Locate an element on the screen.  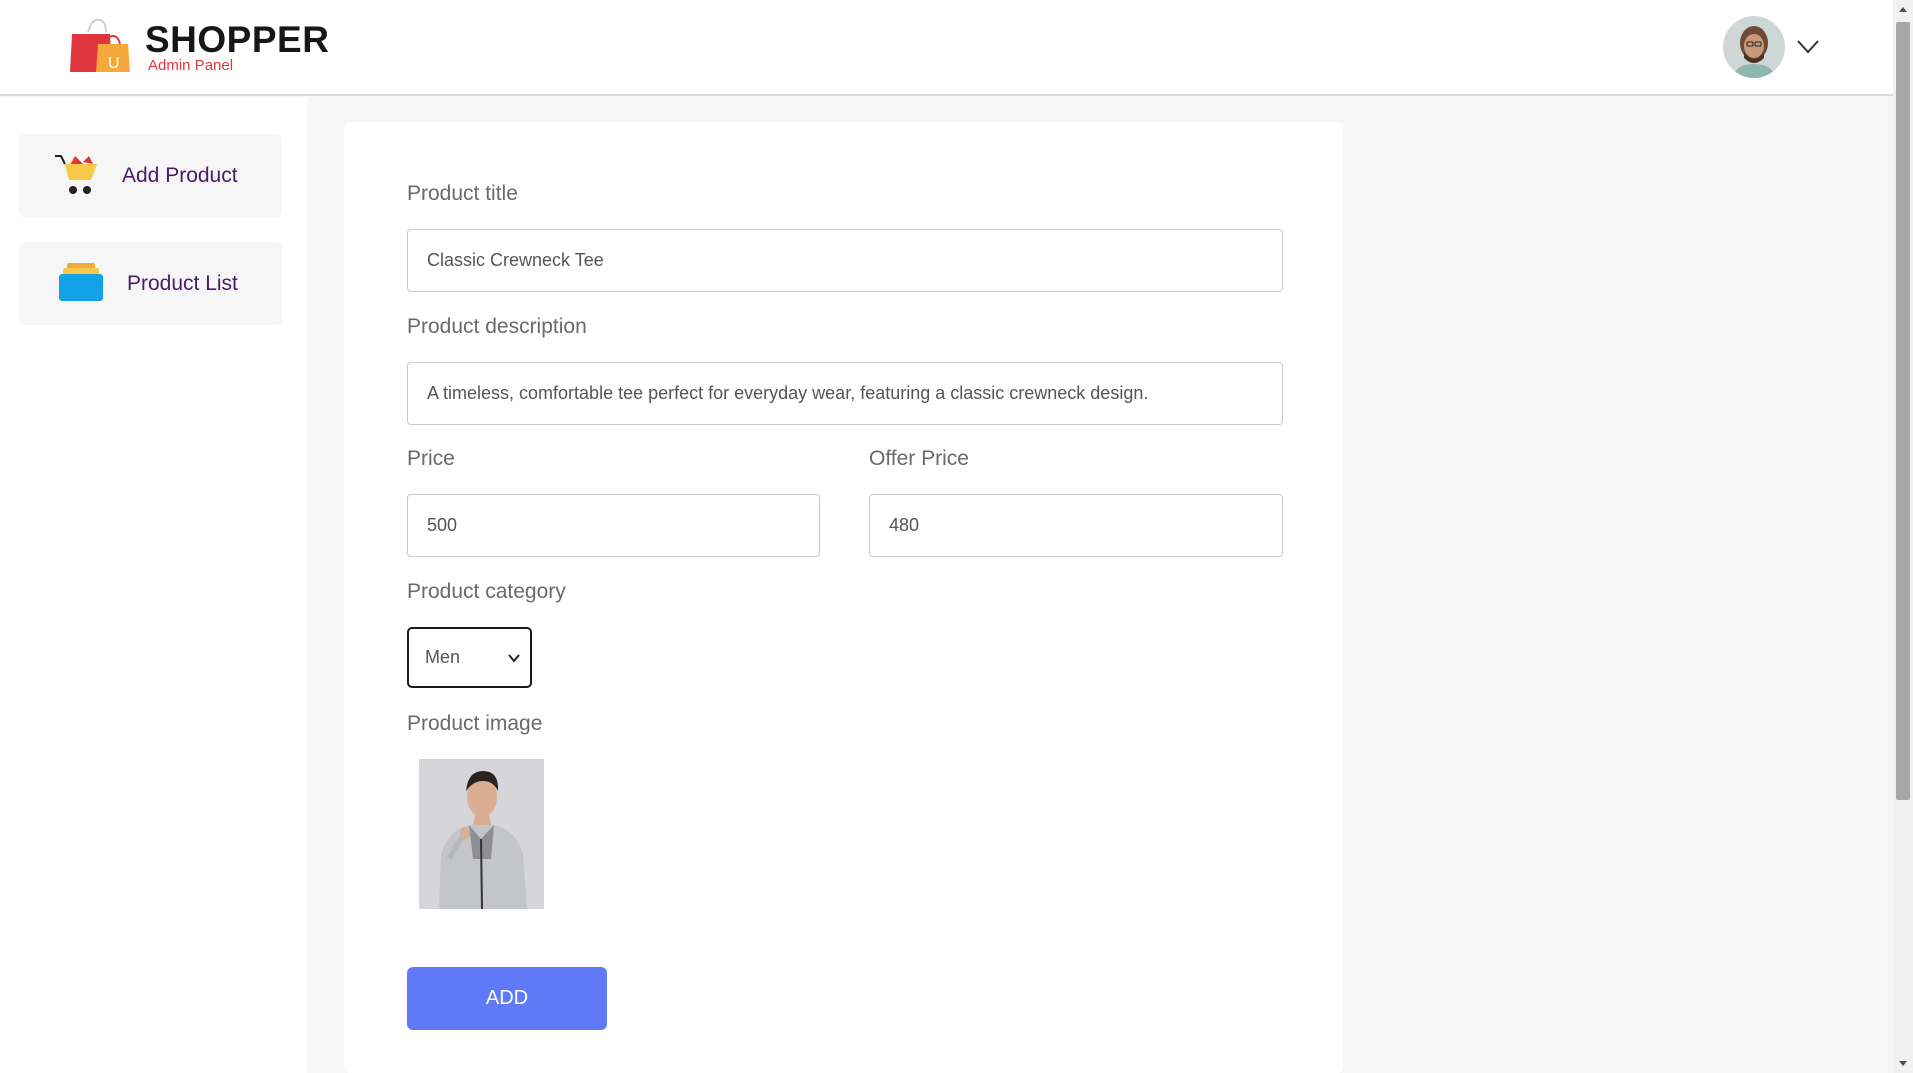
avatar-icon is located at coordinates (1754, 47).